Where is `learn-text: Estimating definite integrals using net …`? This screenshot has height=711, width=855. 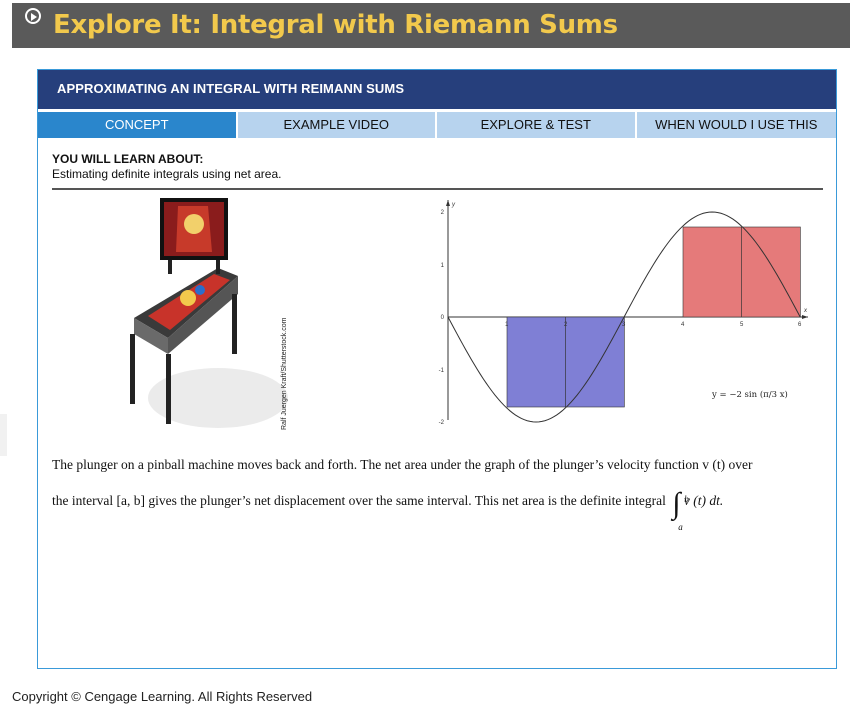 learn-text: Estimating definite integrals using net … is located at coordinates (167, 174).